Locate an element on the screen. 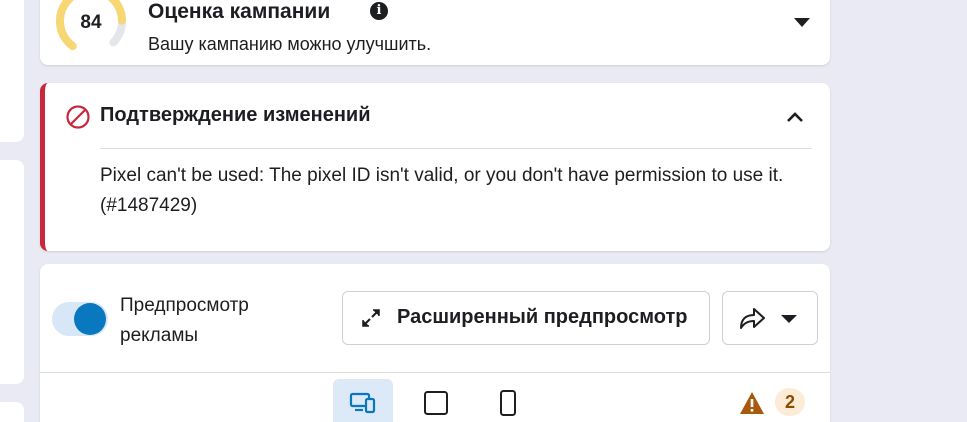 The image size is (967, 422). left-panel-bottom is located at coordinates (12, 412).